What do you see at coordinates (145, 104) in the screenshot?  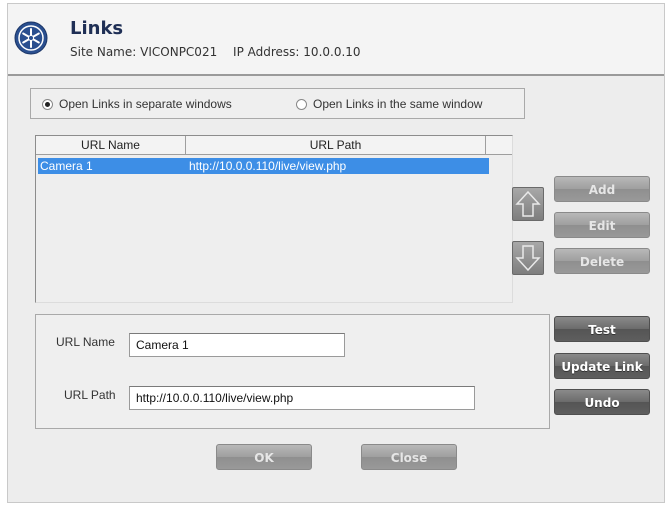 I see `radio-separate-windows-label: Open Links in separate windows` at bounding box center [145, 104].